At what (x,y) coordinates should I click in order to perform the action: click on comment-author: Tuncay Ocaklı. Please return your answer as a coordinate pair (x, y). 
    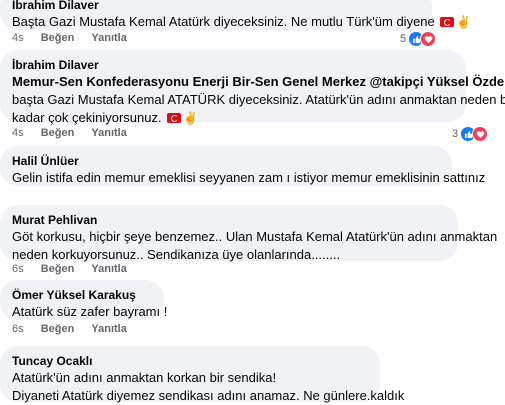
    Looking at the image, I should click on (190, 361).